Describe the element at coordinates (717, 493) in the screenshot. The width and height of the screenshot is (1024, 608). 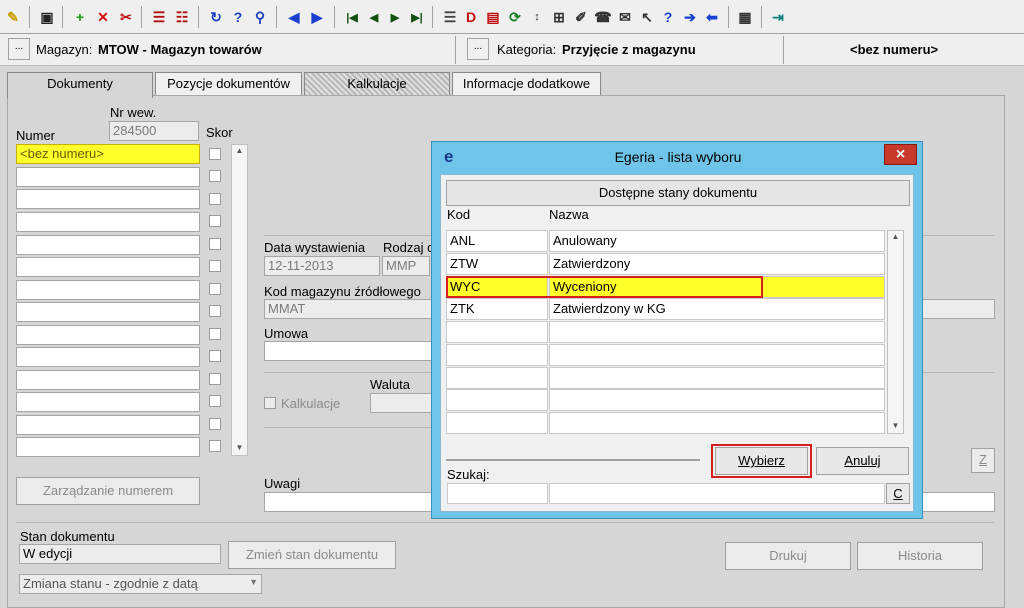
I see `szukaj-nazwa-input` at that location.